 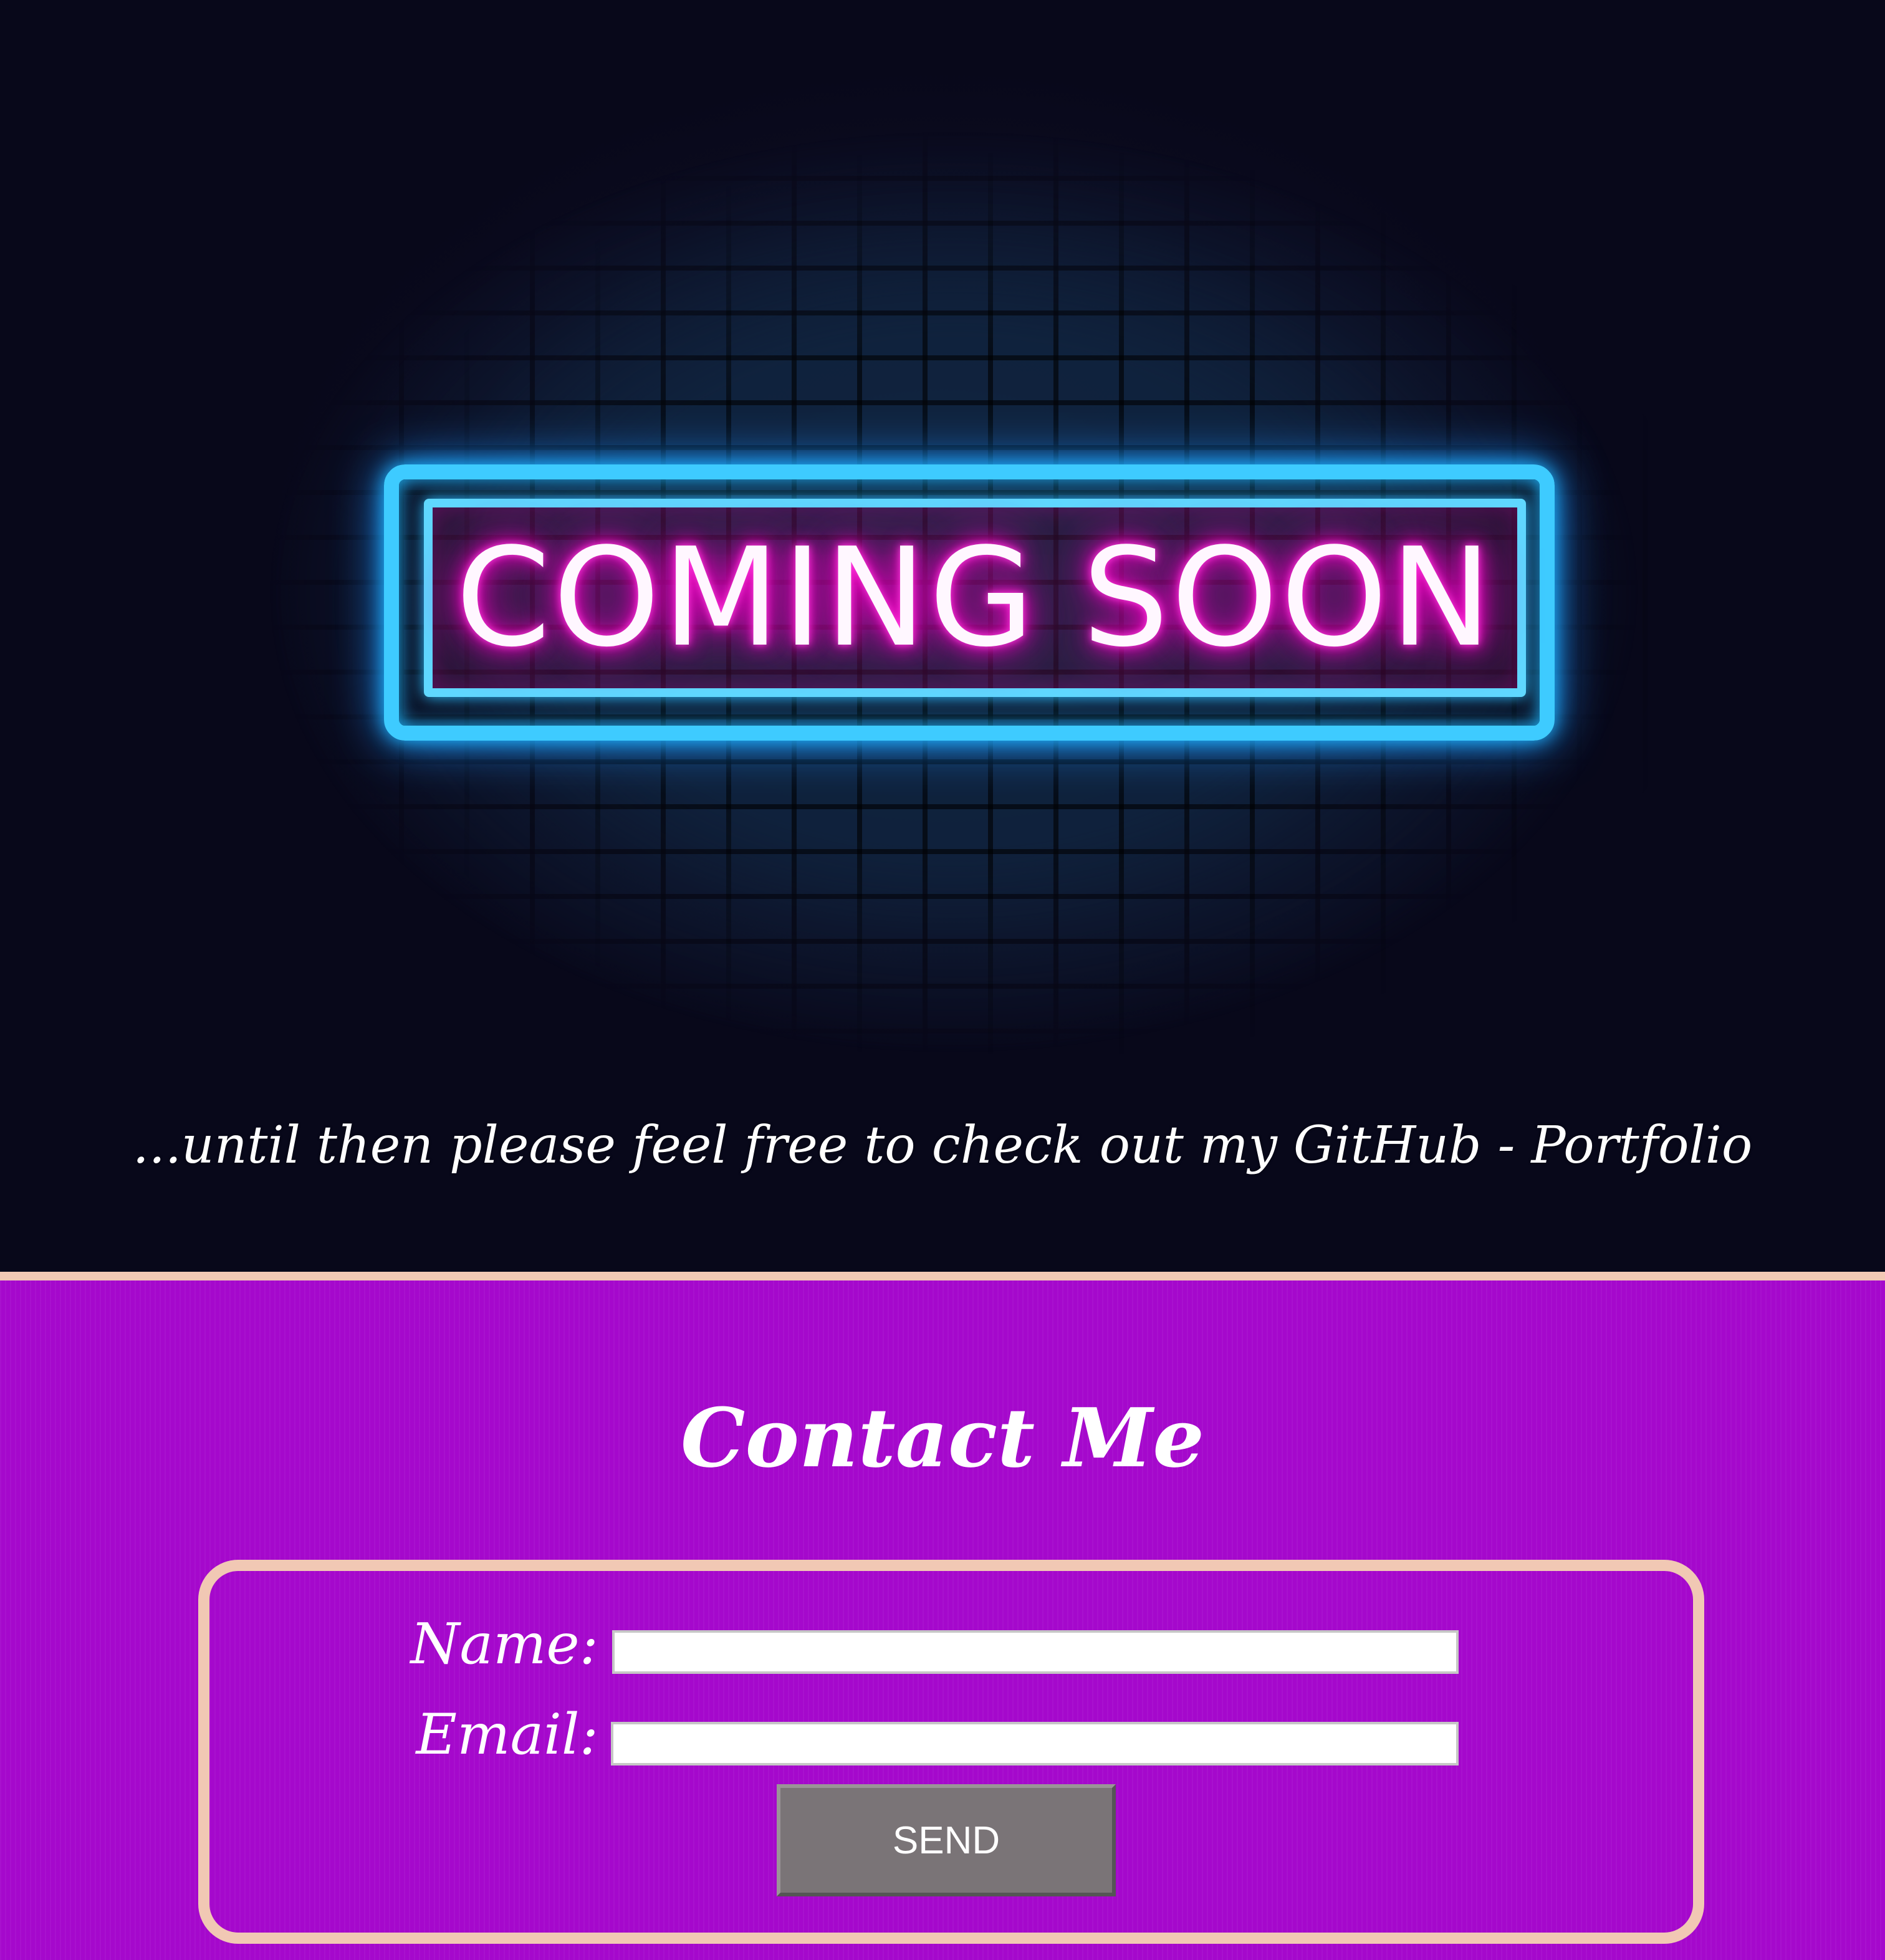 What do you see at coordinates (942, 1438) in the screenshot?
I see `contact-title: Contact Me` at bounding box center [942, 1438].